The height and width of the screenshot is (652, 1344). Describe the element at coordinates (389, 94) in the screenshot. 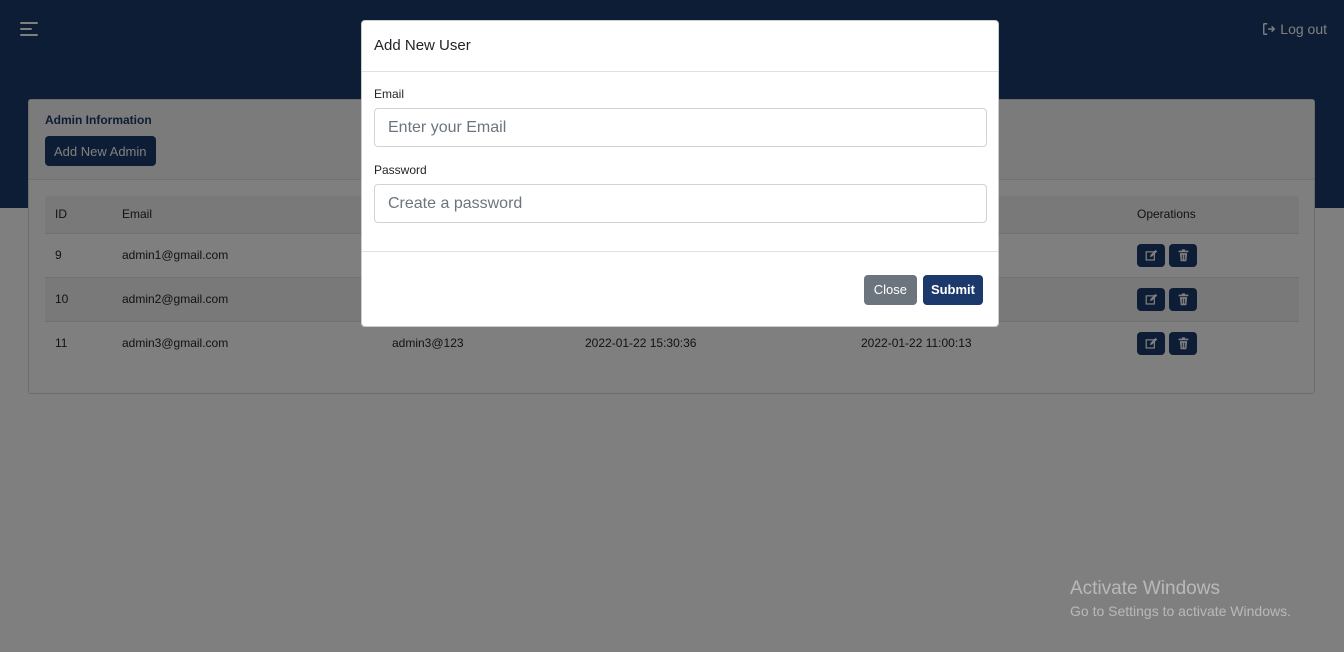

I see `email-label: Email` at that location.